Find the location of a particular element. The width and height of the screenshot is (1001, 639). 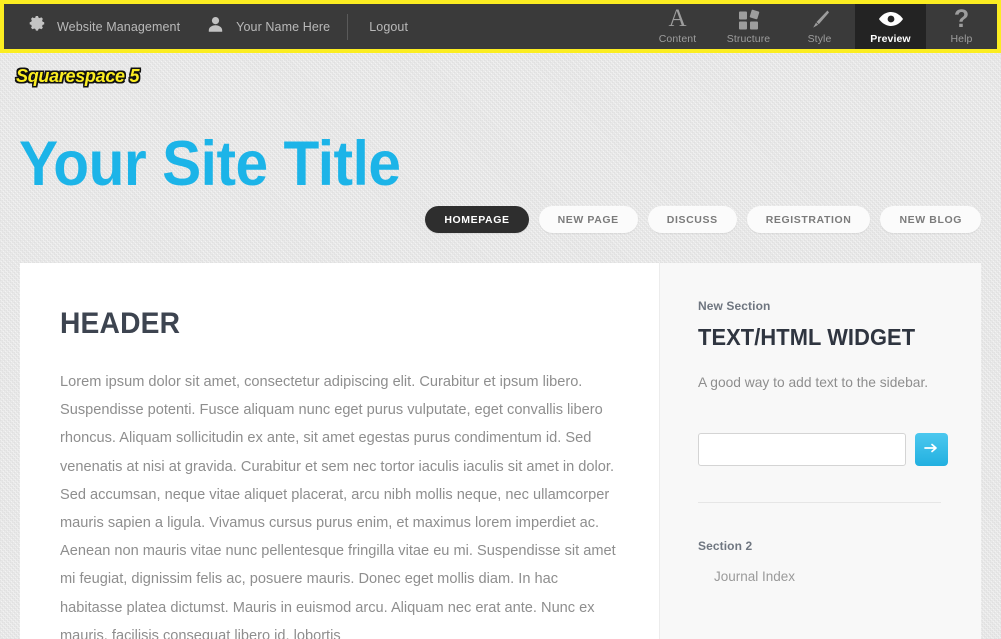

toolbar-tab-style: Style is located at coordinates (819, 26).